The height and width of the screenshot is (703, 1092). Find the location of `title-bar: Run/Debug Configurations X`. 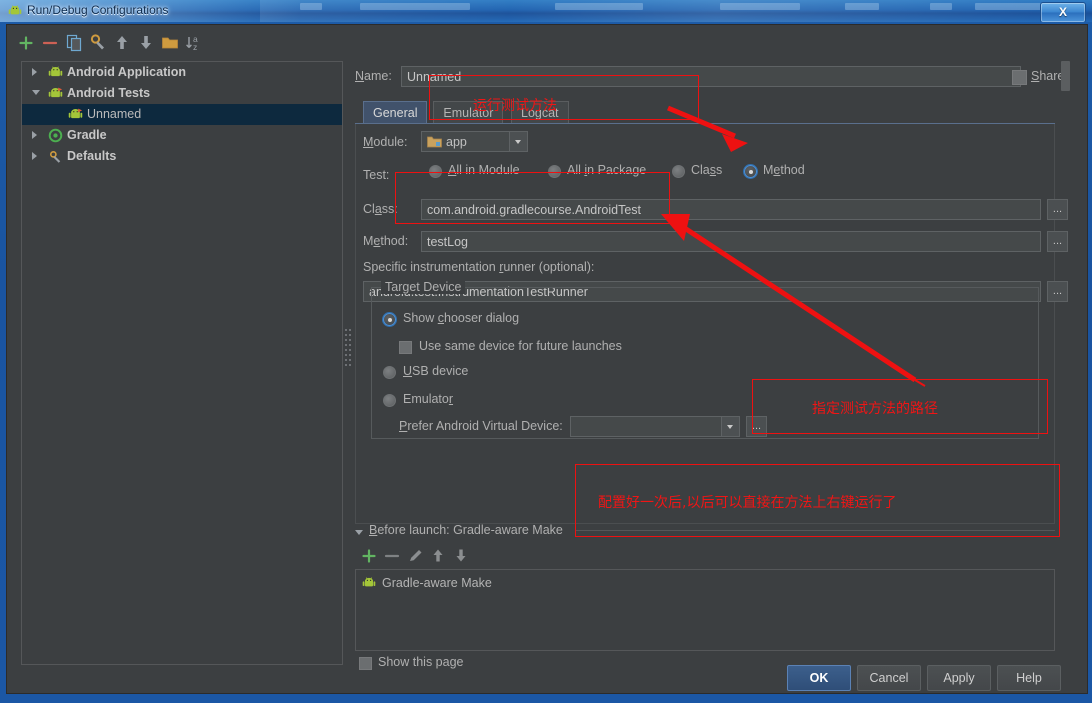

title-bar: Run/Debug Configurations X is located at coordinates (546, 11).